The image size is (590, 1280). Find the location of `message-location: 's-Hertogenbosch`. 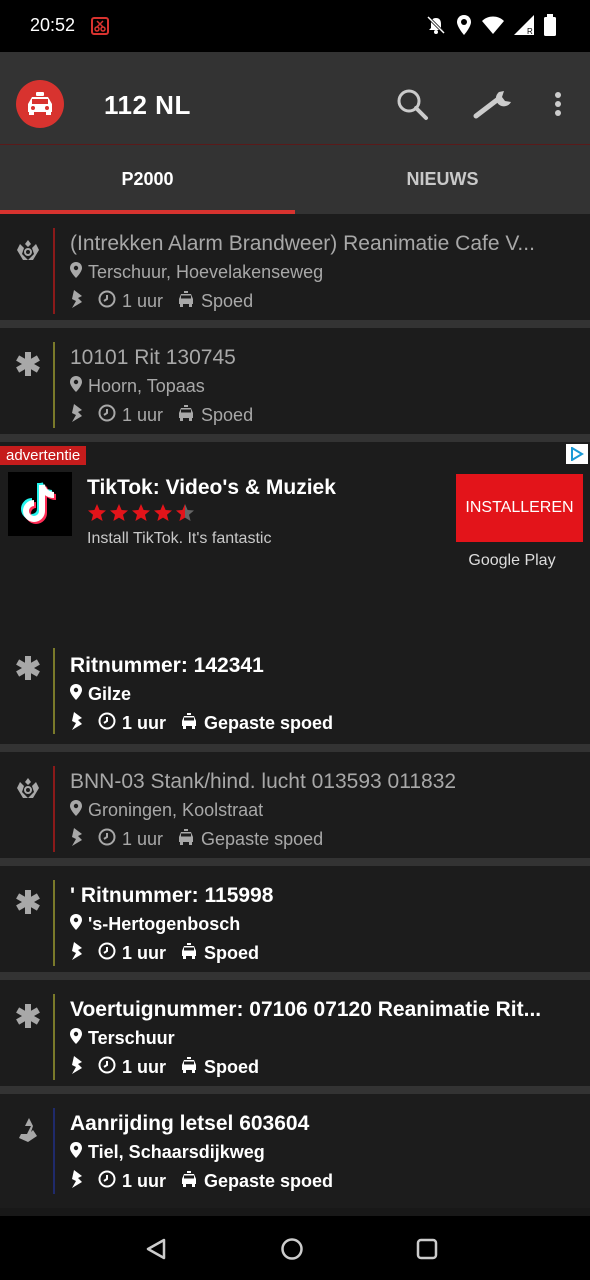

message-location: 's-Hertogenbosch is located at coordinates (155, 924).